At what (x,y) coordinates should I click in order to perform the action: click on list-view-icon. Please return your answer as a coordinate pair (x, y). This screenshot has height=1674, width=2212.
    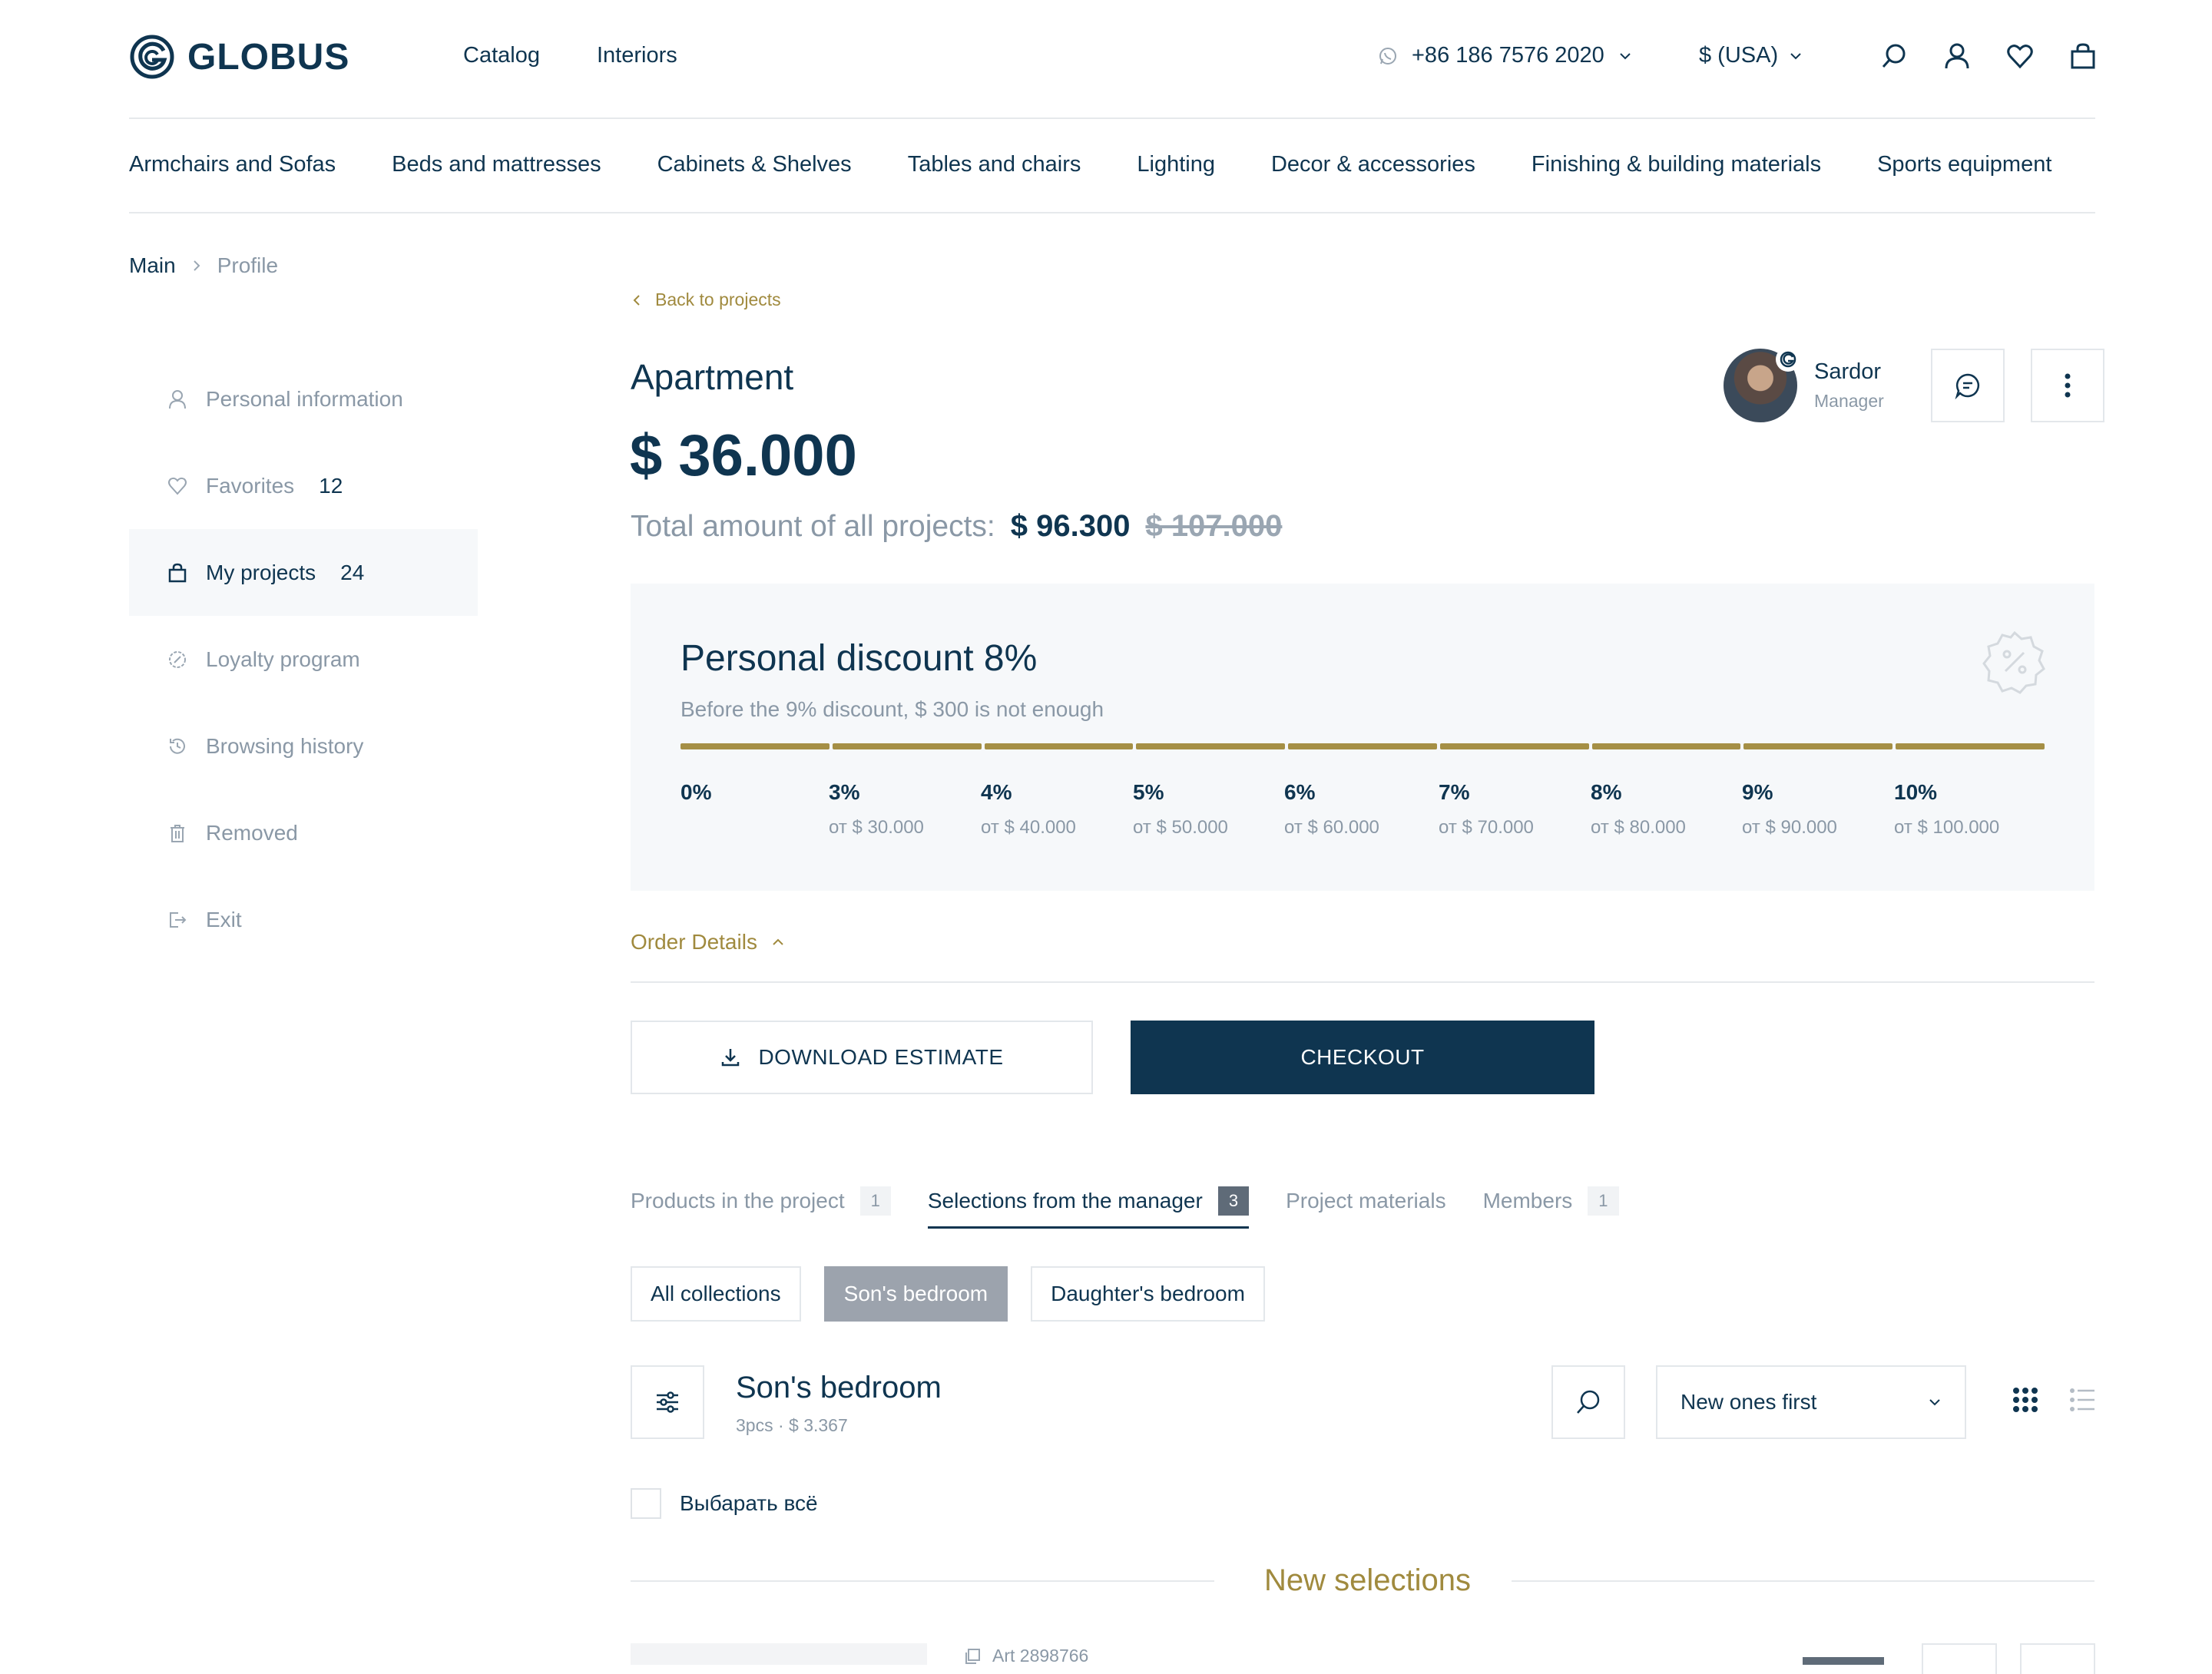
    Looking at the image, I should click on (2082, 1400).